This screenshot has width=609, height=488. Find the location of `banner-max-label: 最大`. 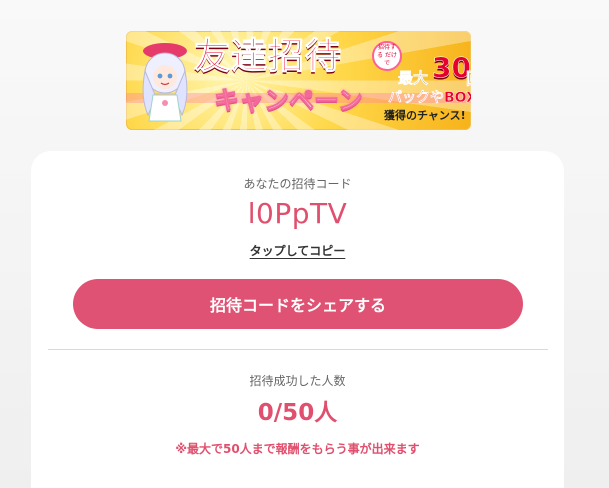

banner-max-label: 最大 is located at coordinates (413, 78).